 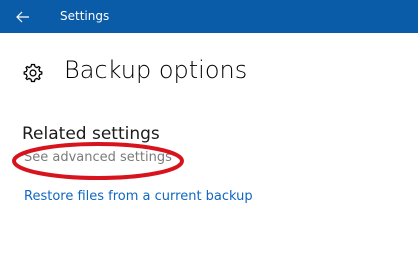 What do you see at coordinates (156, 70) in the screenshot?
I see `page-title: Backup options` at bounding box center [156, 70].